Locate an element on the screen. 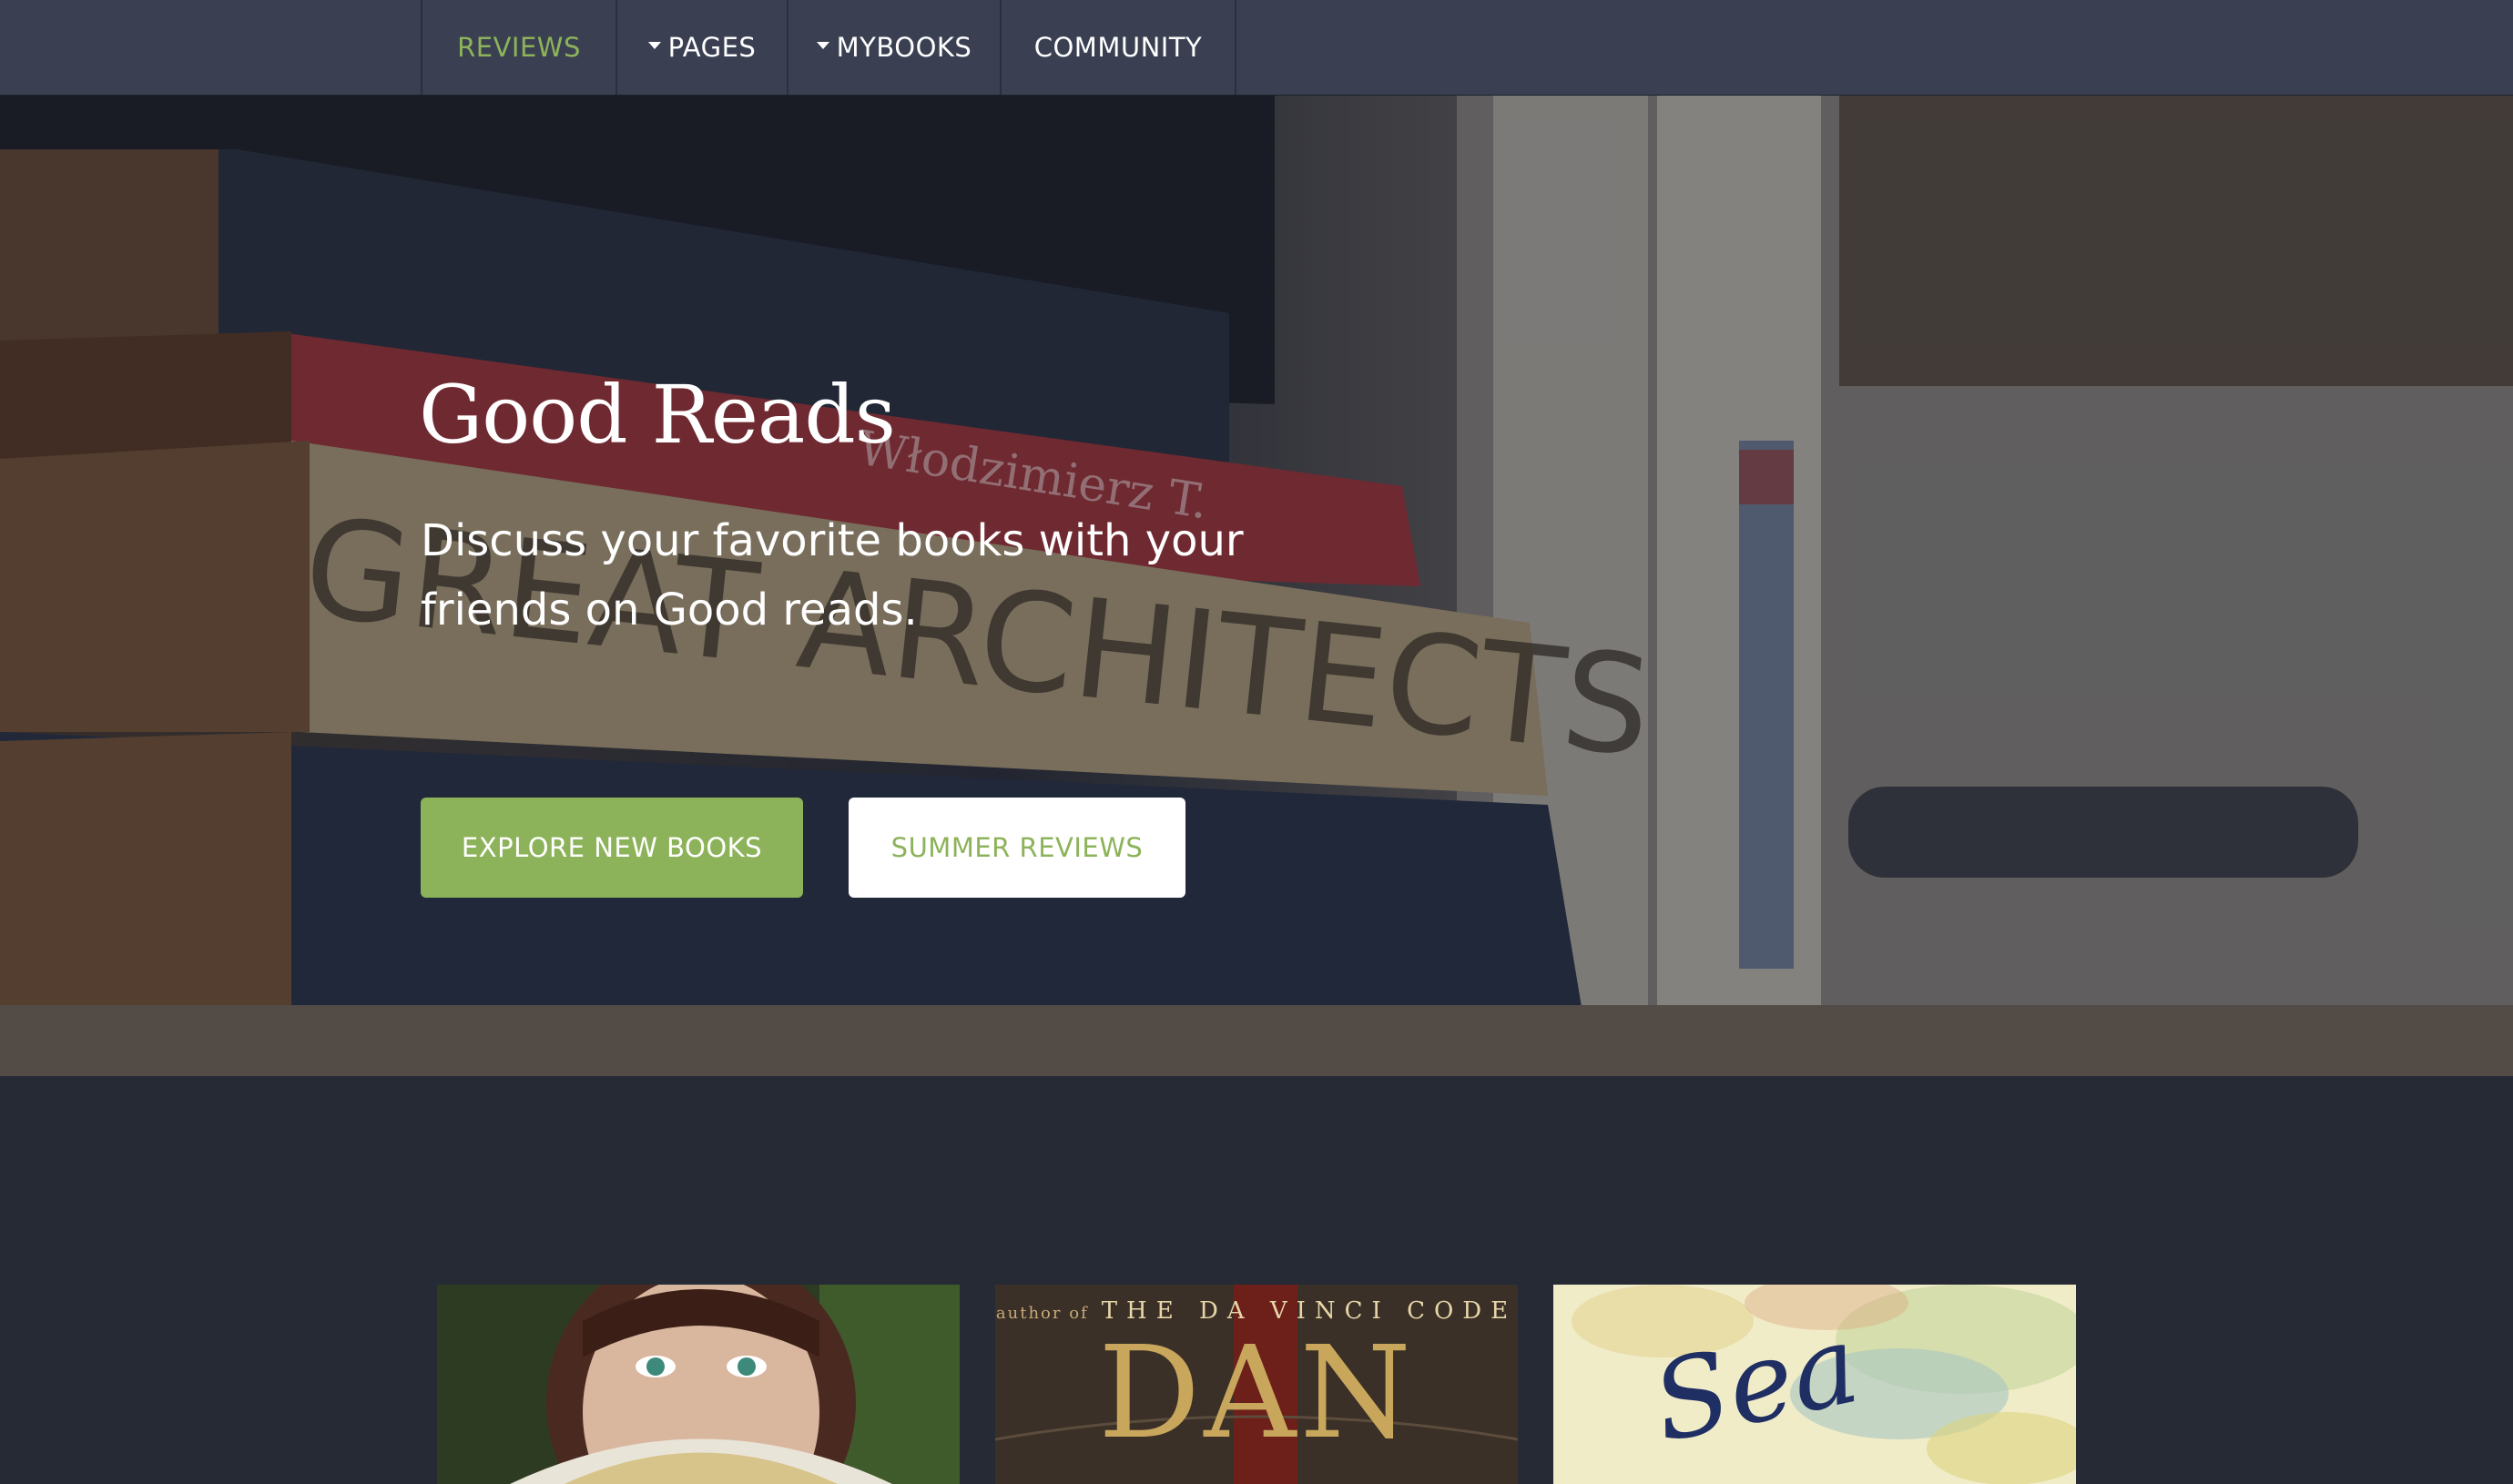 This screenshot has width=2513, height=1484. nav-item-label: PAGES is located at coordinates (712, 47).